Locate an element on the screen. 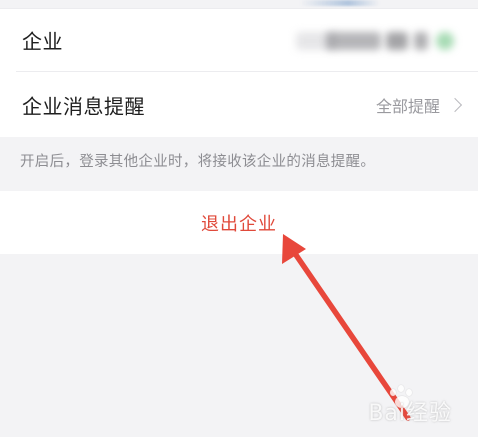  notify-value: 全部提醒 is located at coordinates (407, 106).